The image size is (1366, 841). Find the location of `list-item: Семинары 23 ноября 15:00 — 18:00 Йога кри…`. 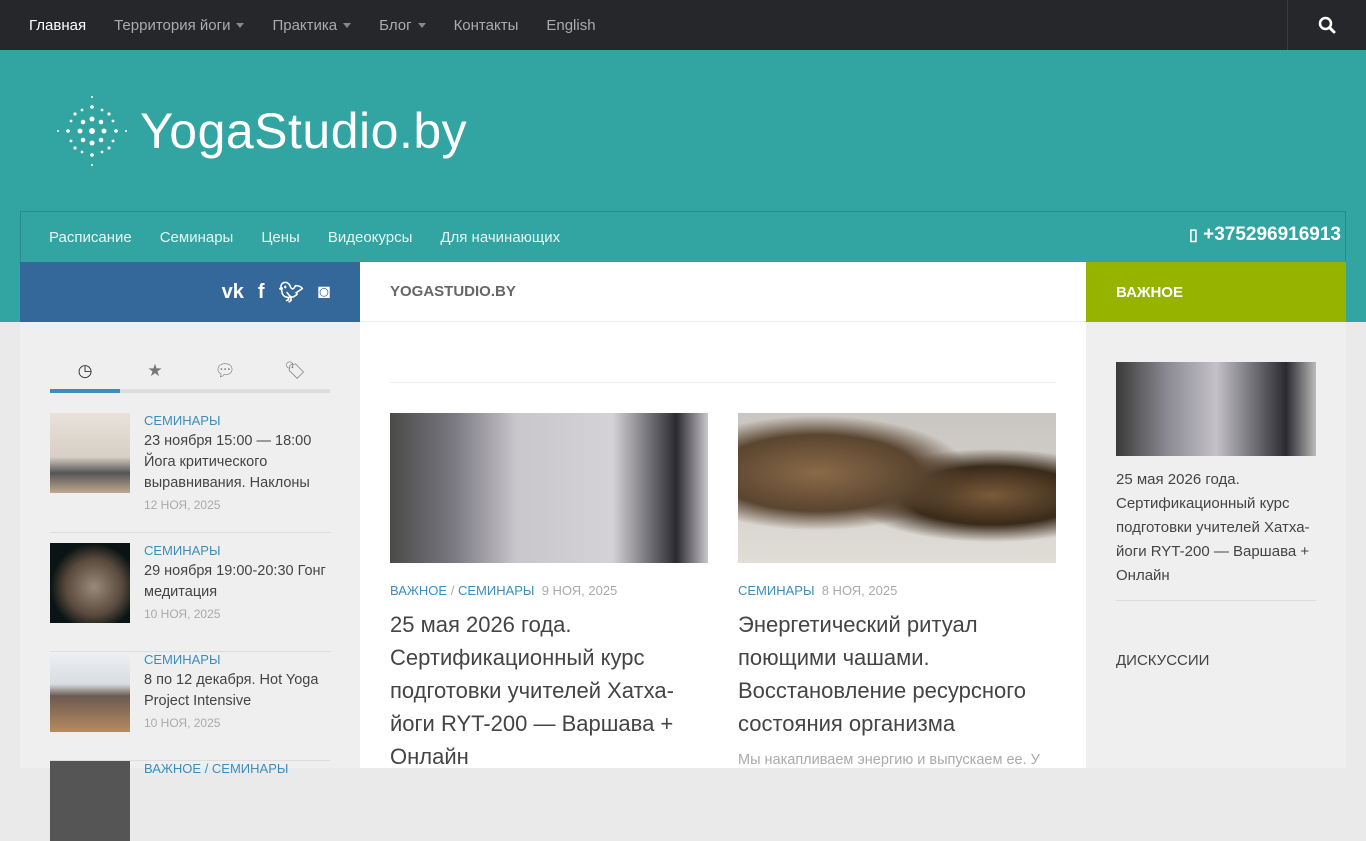

list-item: Семинары 23 ноября 15:00 — 18:00 Йога кри… is located at coordinates (190, 473).